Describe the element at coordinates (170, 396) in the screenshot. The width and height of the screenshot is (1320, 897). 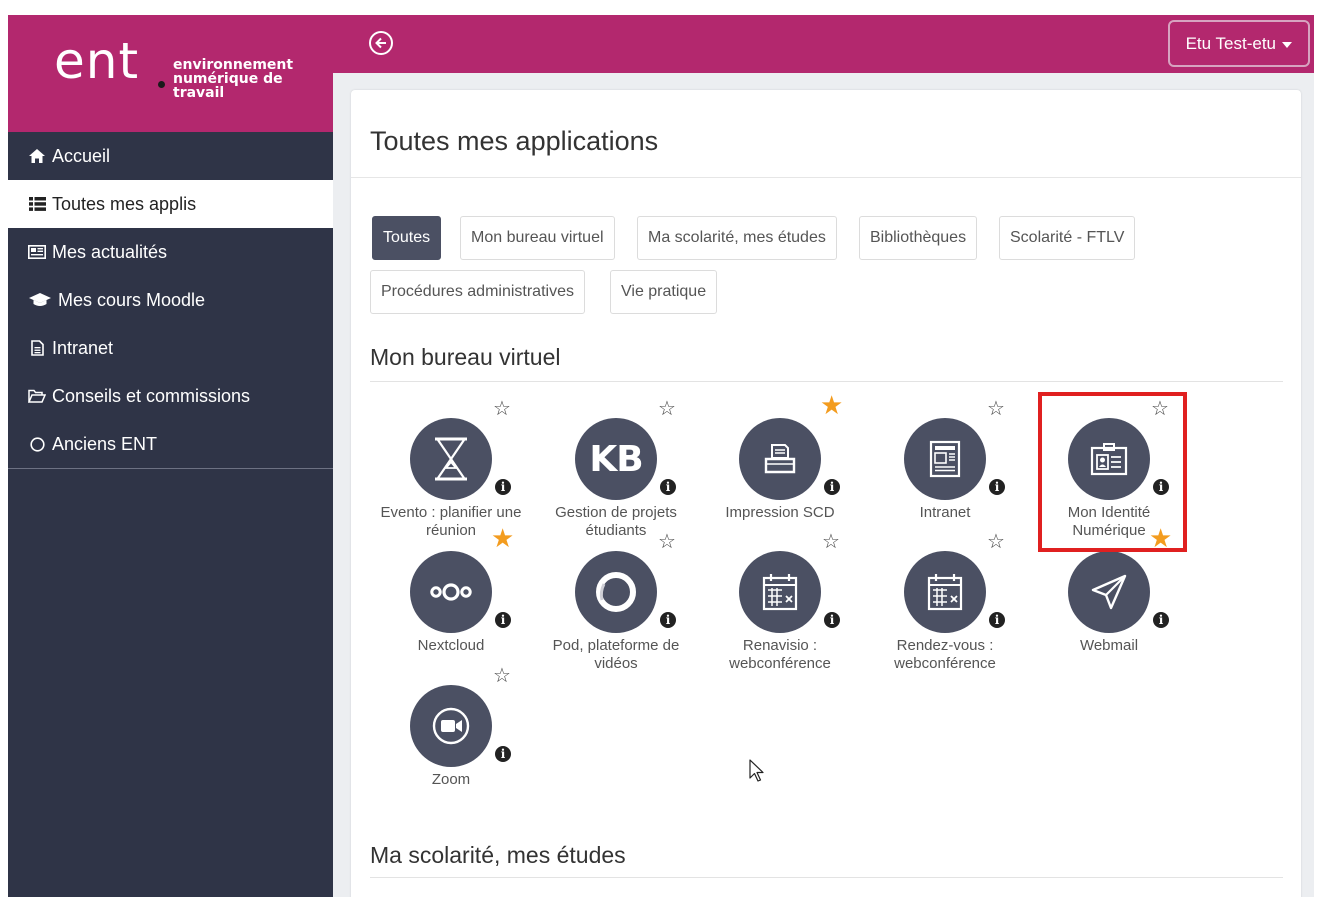
I see `sidebar-item-conseils-et-commissions: Conseils et commissions` at that location.